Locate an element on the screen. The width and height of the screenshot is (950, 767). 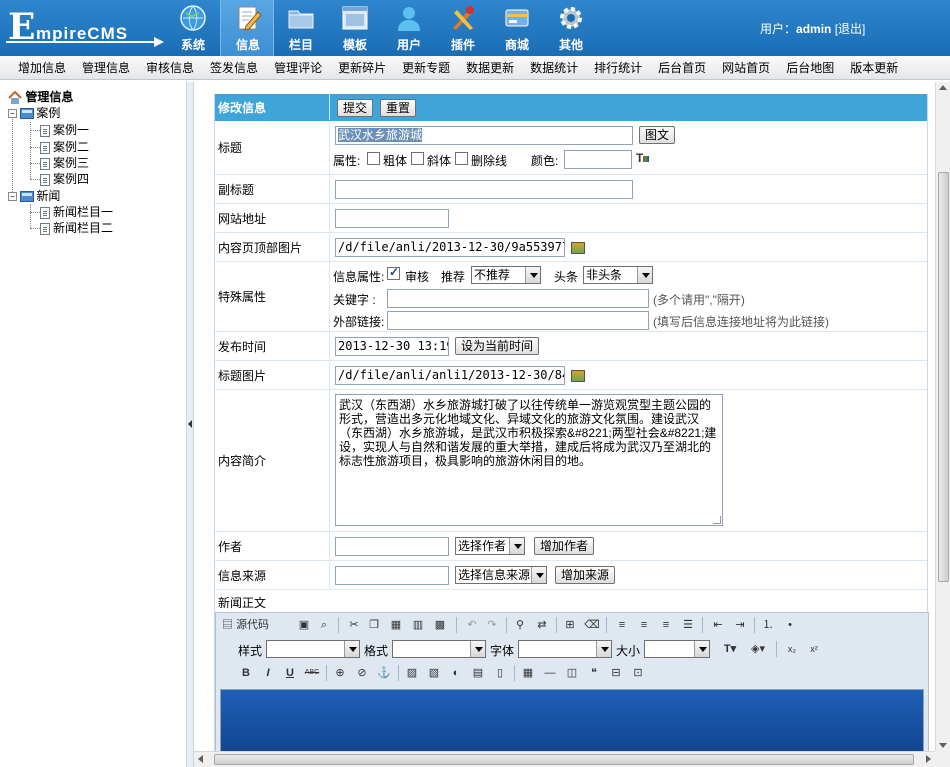
bold-checkbox is located at coordinates (373, 158).